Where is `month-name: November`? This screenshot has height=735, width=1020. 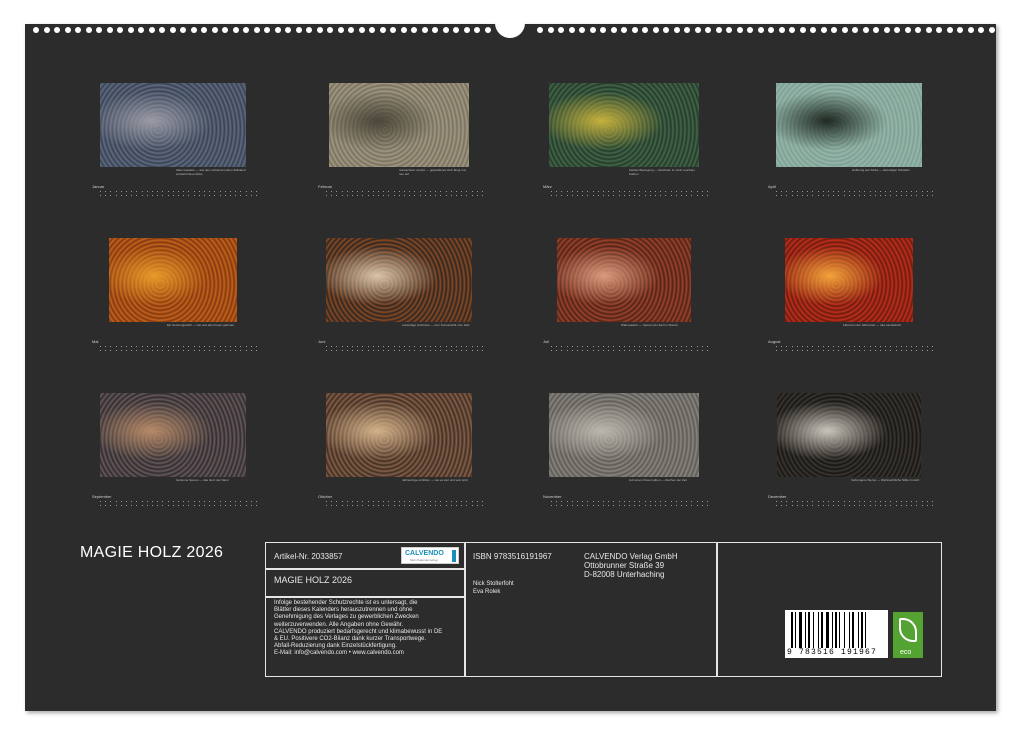
month-name: November is located at coordinates (552, 496).